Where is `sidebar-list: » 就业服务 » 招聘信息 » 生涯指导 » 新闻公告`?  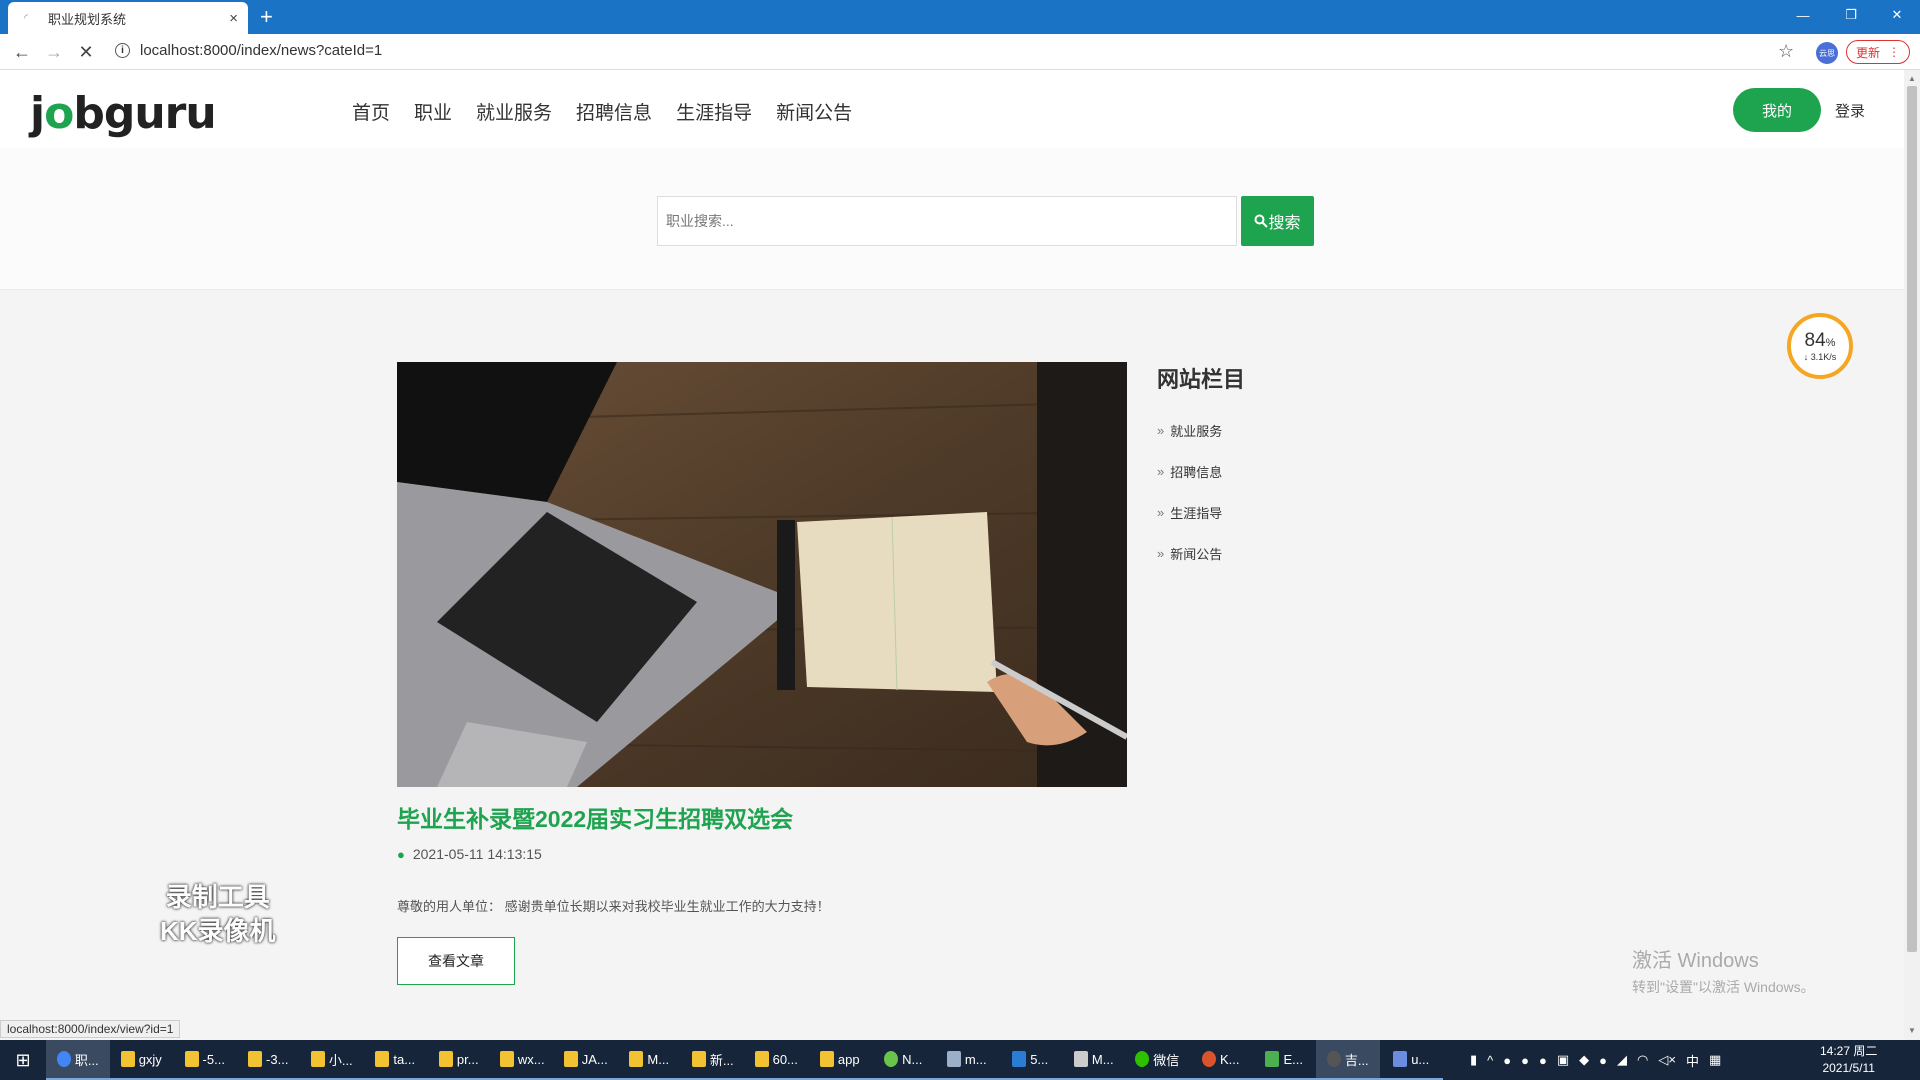 sidebar-list: » 就业服务 » 招聘信息 » 生涯指导 » 新闻公告 is located at coordinates (1189, 492).